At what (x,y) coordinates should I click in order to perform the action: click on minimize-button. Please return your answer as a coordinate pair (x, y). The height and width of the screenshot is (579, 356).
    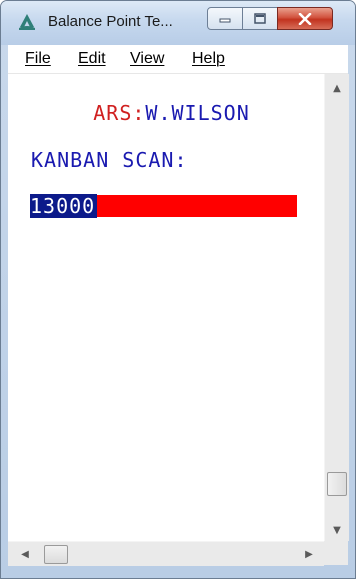
    Looking at the image, I should click on (225, 18).